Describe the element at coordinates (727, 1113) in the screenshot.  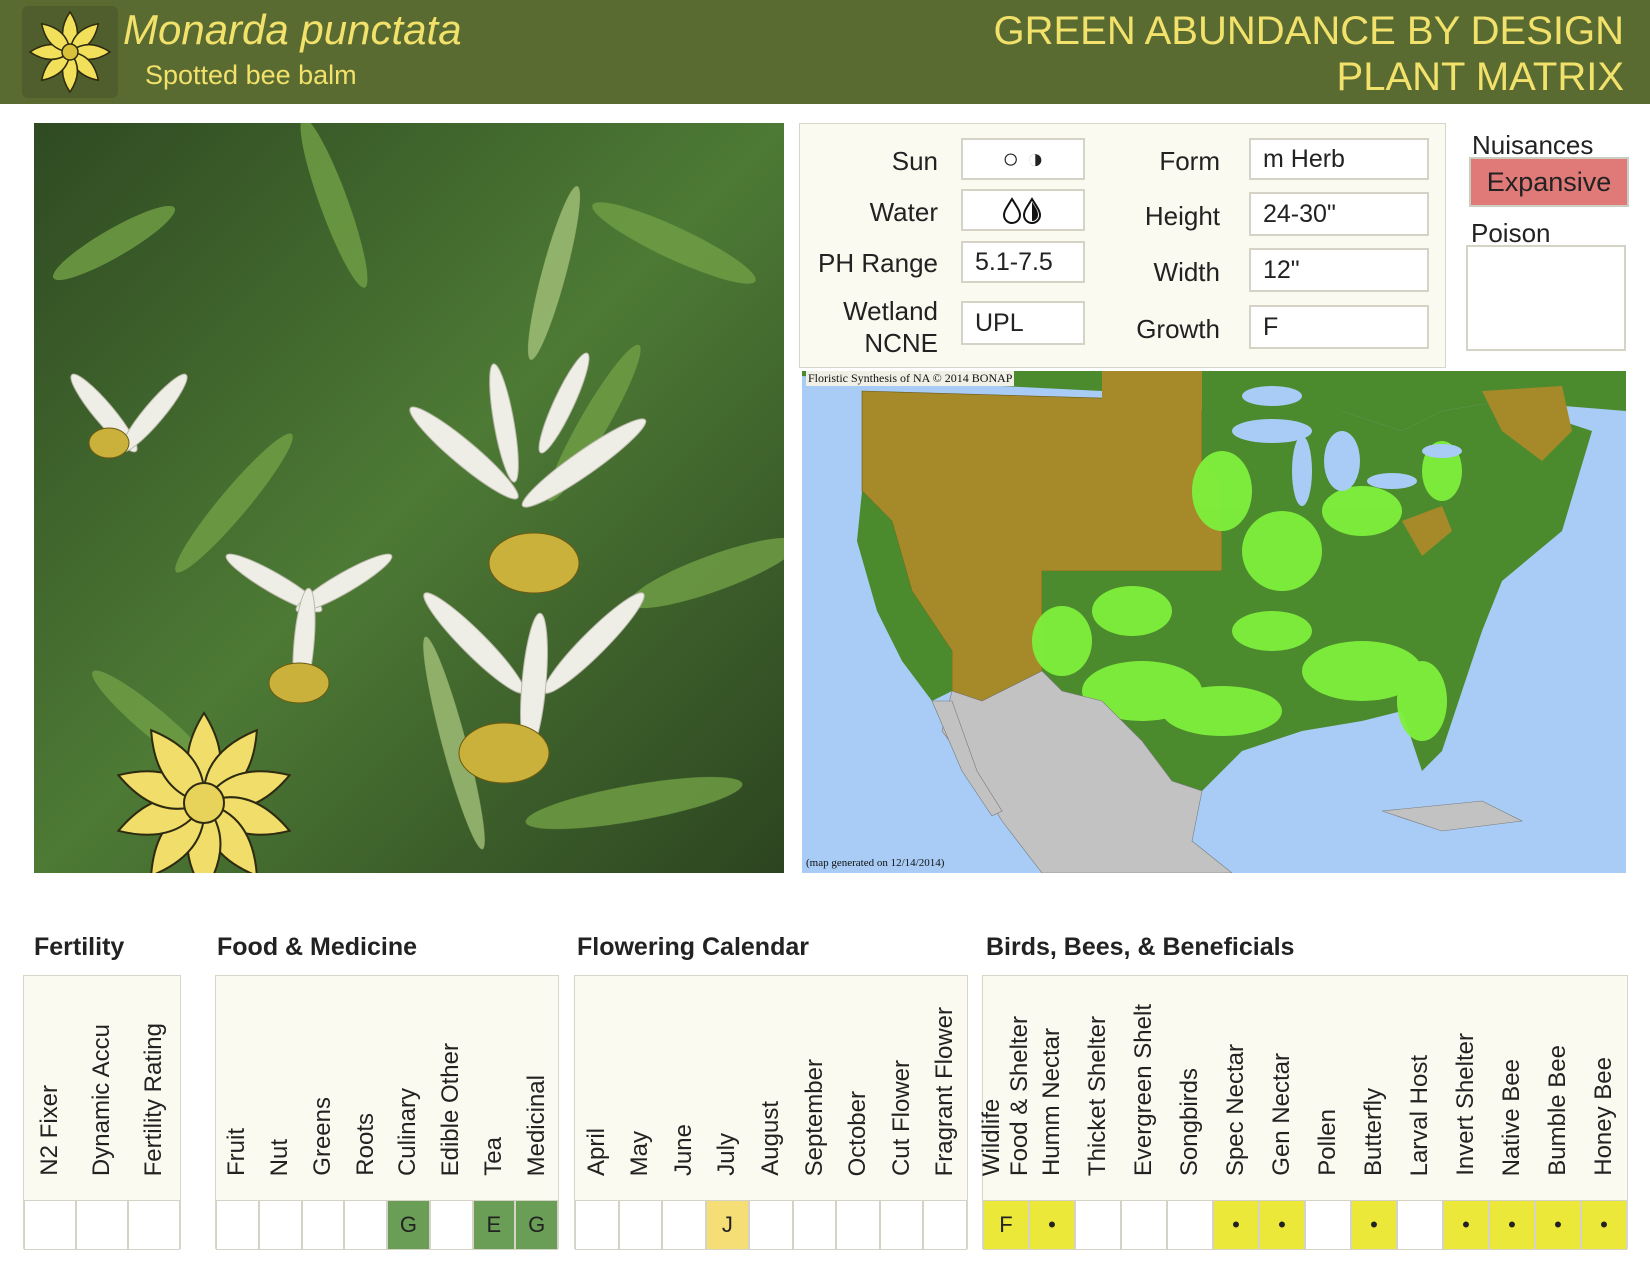
I see `column-flowering: July J` at that location.